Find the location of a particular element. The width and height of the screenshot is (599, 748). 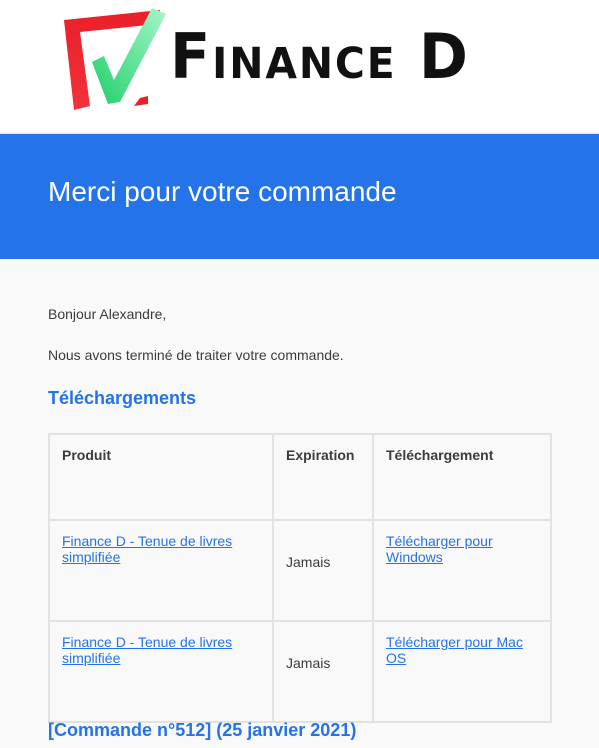

download-windows-link: Télécharger pour Windows is located at coordinates (439, 549).